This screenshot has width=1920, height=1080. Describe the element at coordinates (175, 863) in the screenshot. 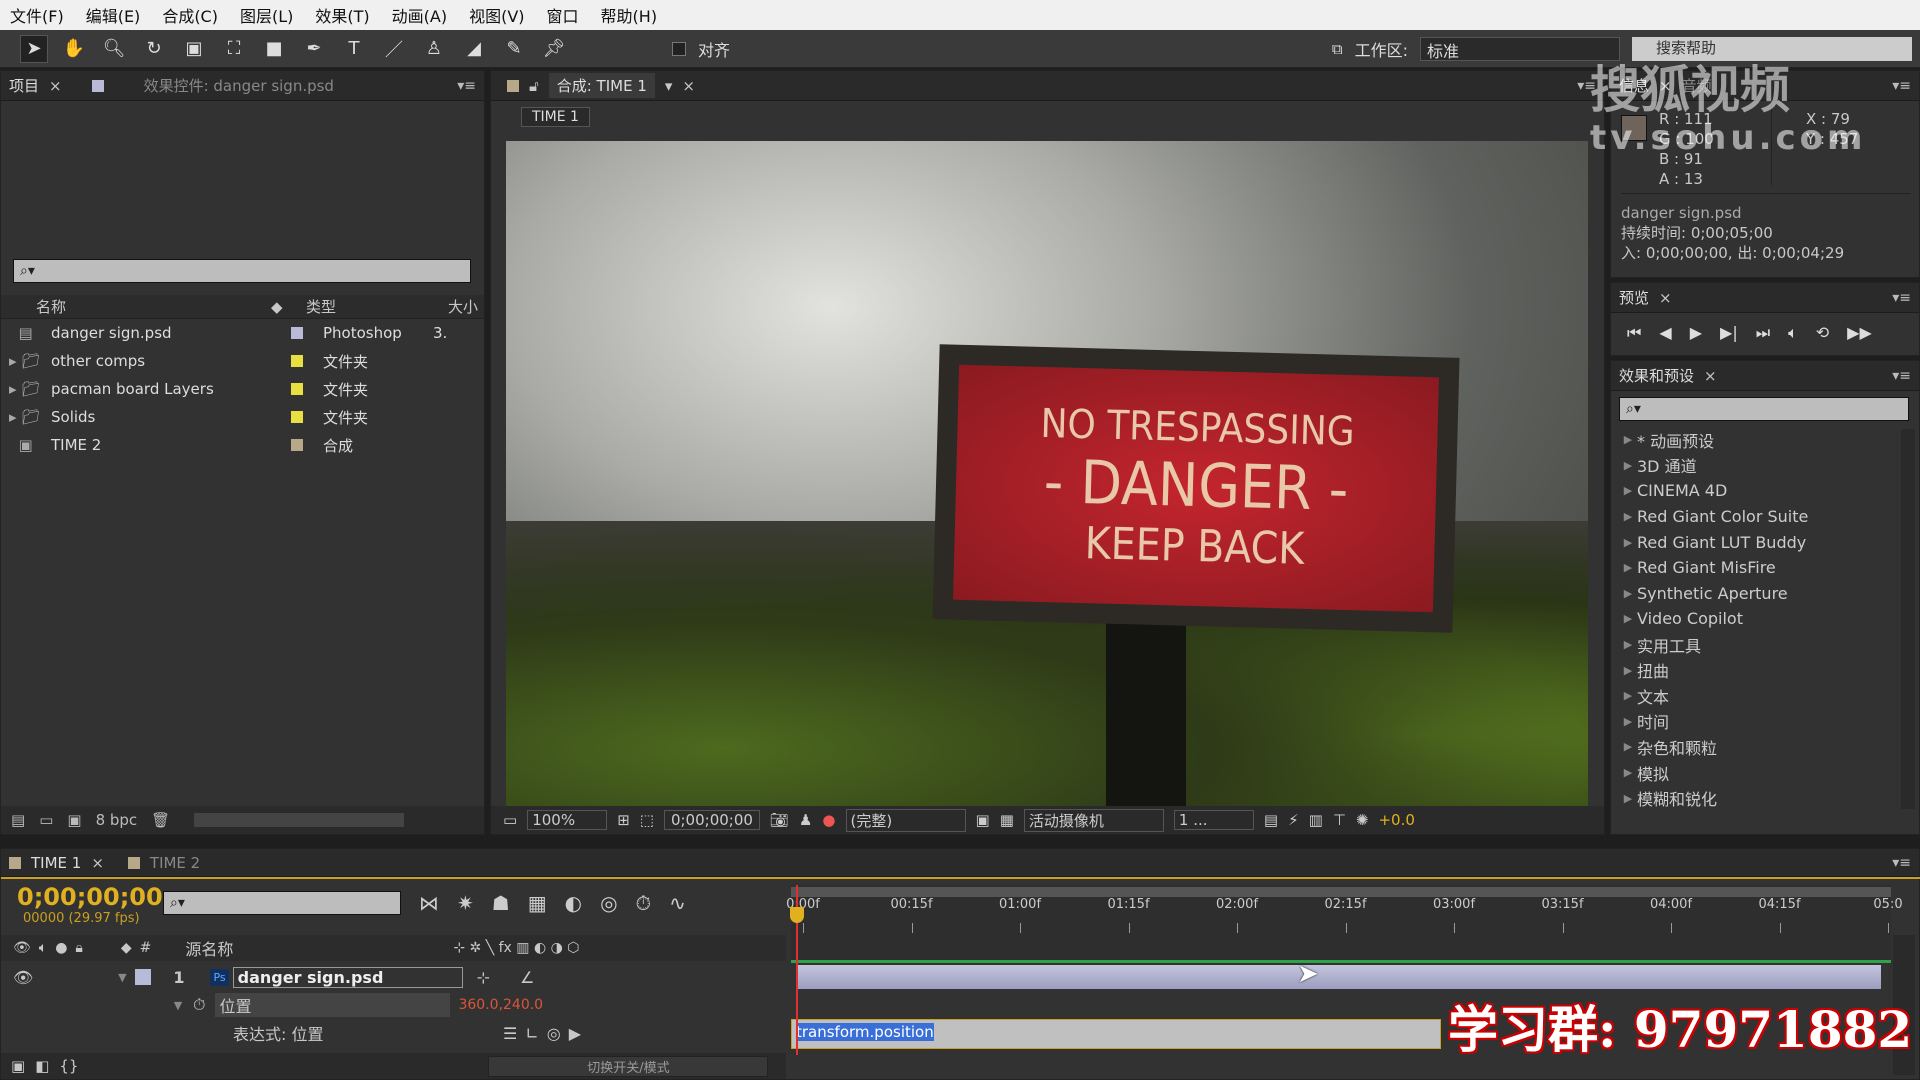

I see `tab-time2: TIME 2` at that location.